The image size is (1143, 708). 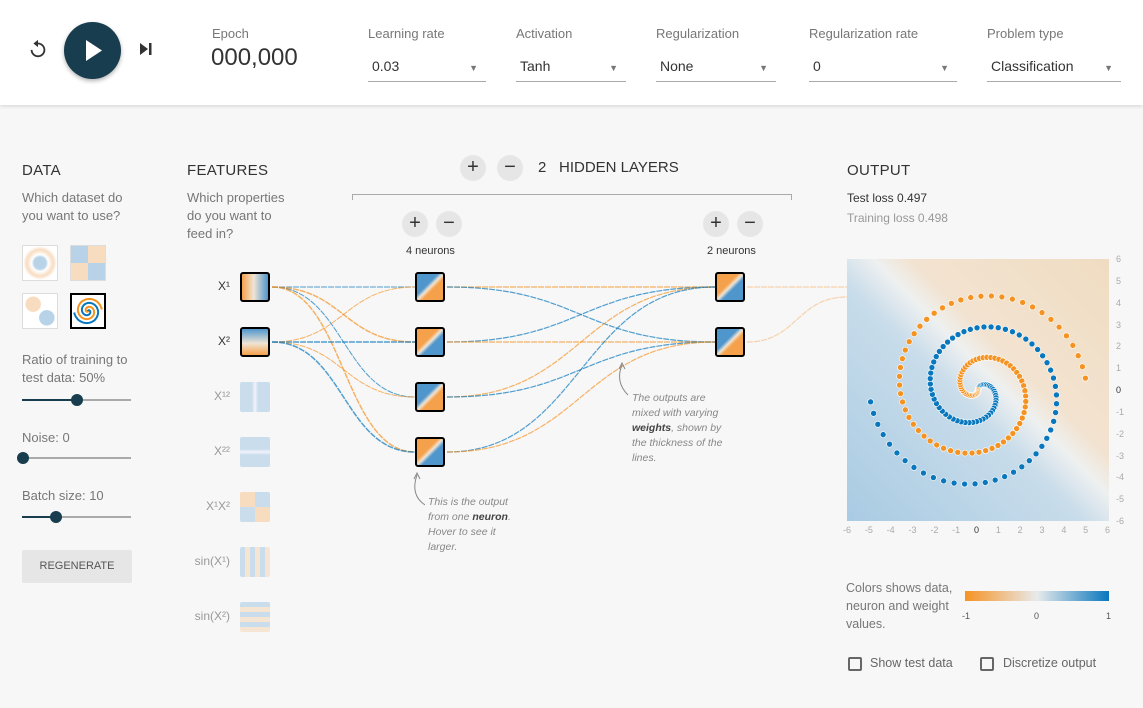 I want to click on y-axis-tick: 2, so click(x=1119, y=346).